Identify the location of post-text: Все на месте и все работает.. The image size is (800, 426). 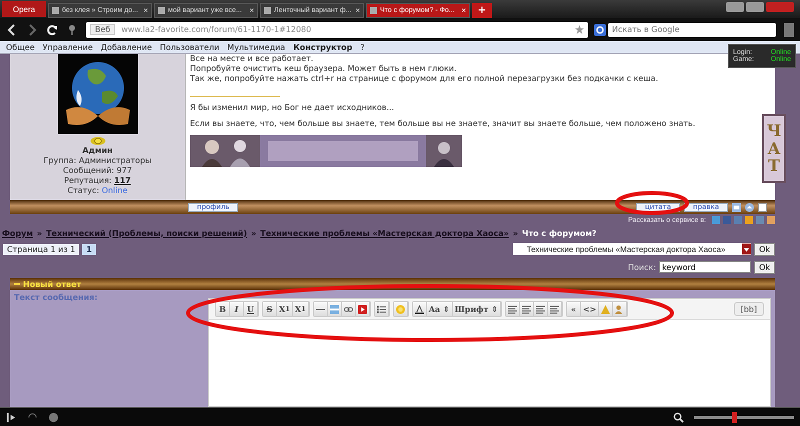
(252, 59).